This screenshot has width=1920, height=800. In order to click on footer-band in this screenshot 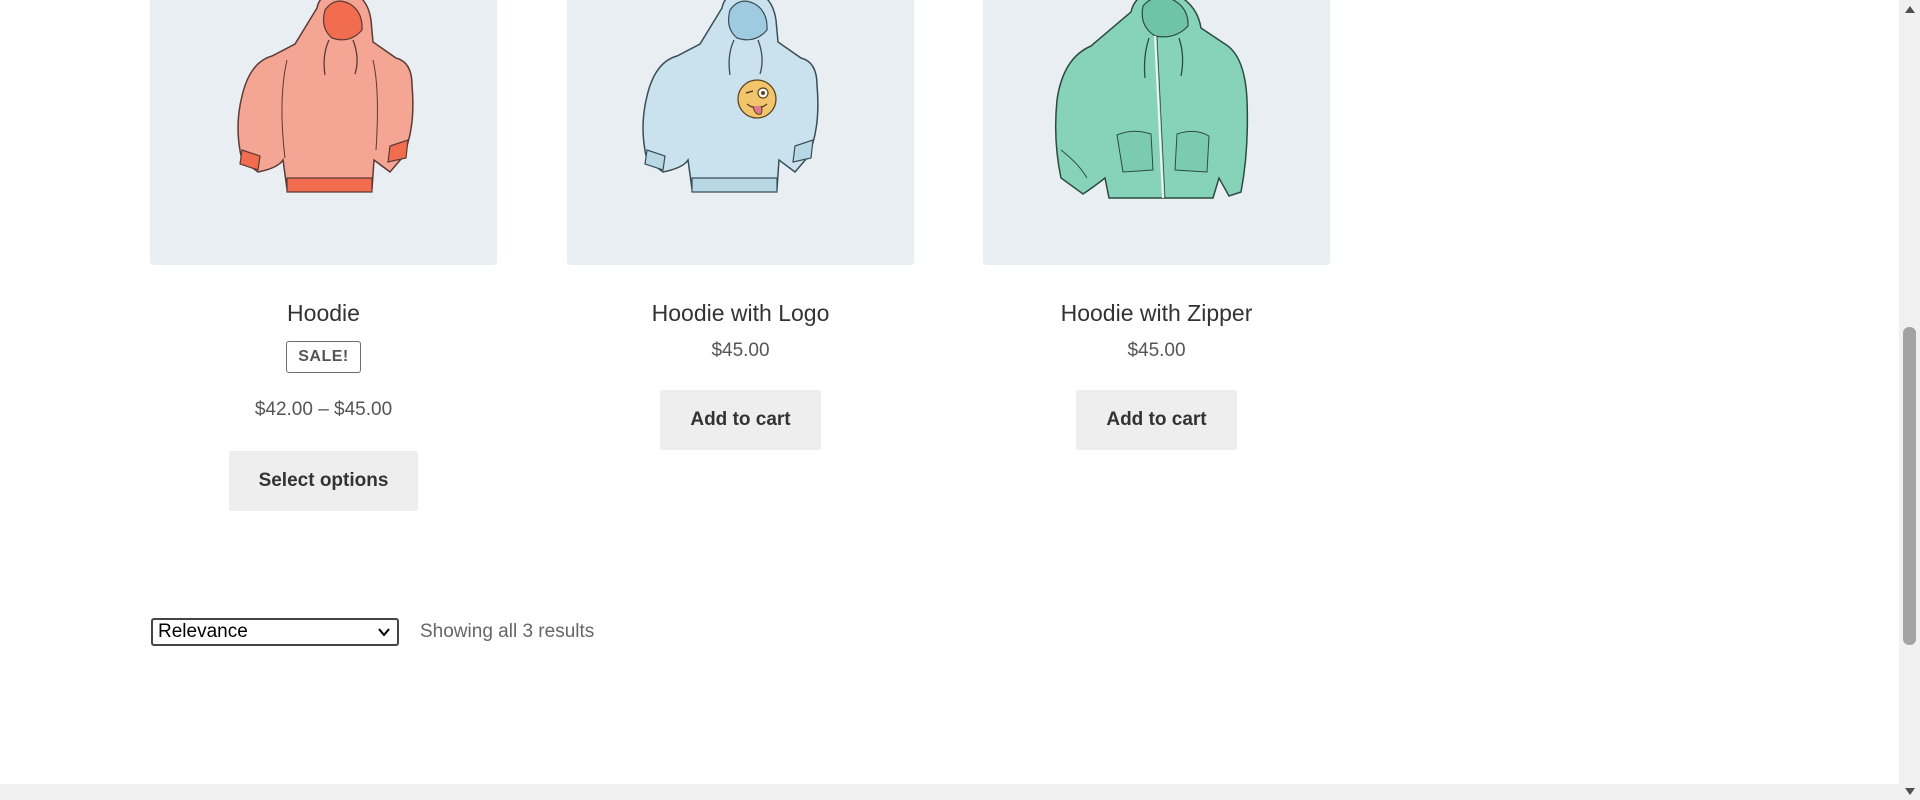, I will do `click(949, 792)`.